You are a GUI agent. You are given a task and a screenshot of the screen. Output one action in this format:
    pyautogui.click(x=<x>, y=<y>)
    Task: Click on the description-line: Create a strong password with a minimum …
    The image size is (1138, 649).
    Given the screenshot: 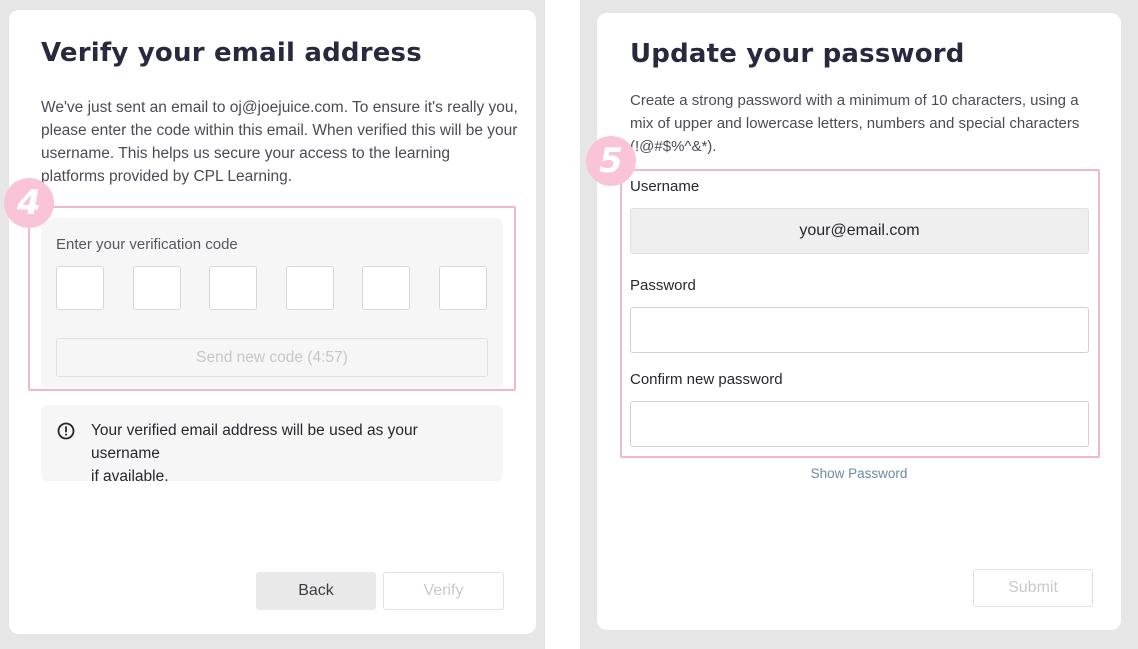 What is the action you would take?
    pyautogui.click(x=854, y=100)
    